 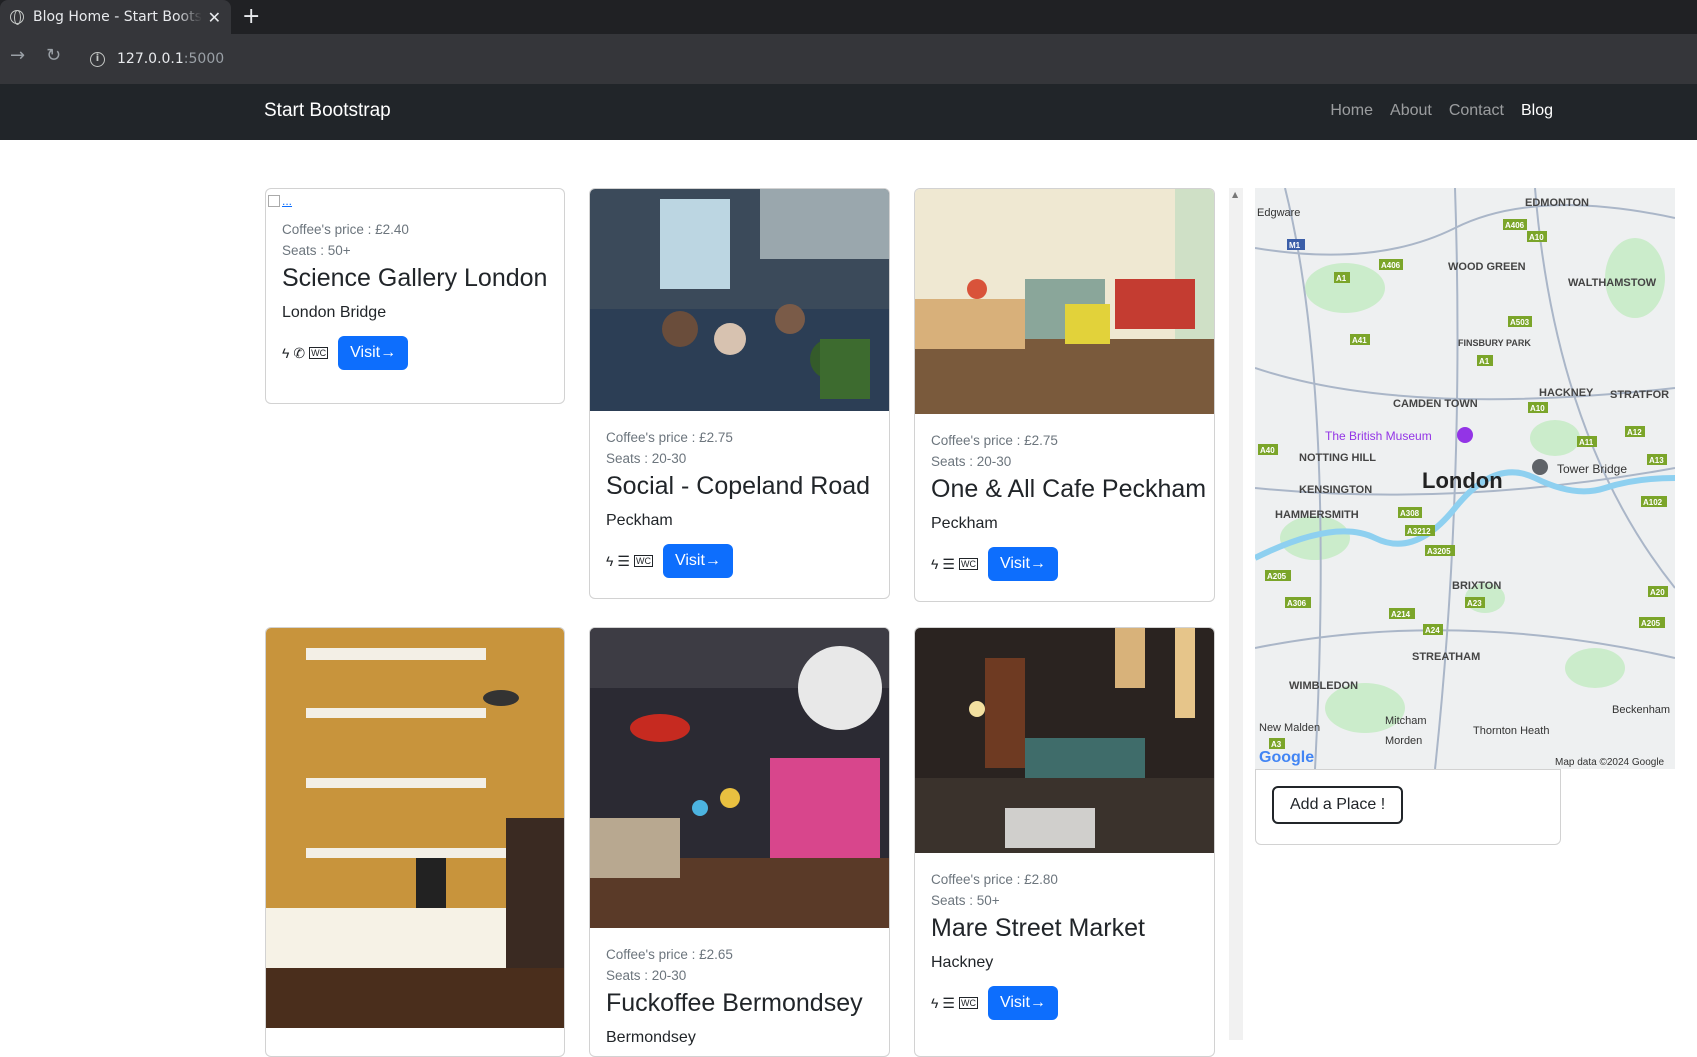 I want to click on url-field: i 127.0.0.1:5000, so click(x=885, y=59).